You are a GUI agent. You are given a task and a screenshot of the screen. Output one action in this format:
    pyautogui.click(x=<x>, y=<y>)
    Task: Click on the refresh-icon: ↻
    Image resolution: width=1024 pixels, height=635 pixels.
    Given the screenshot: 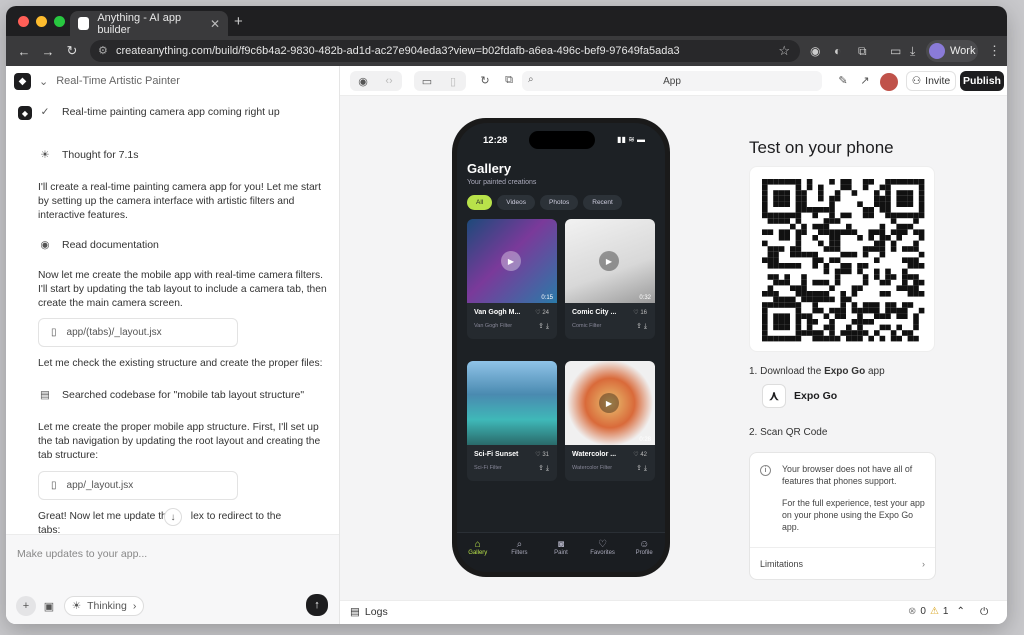 What is the action you would take?
    pyautogui.click(x=485, y=80)
    